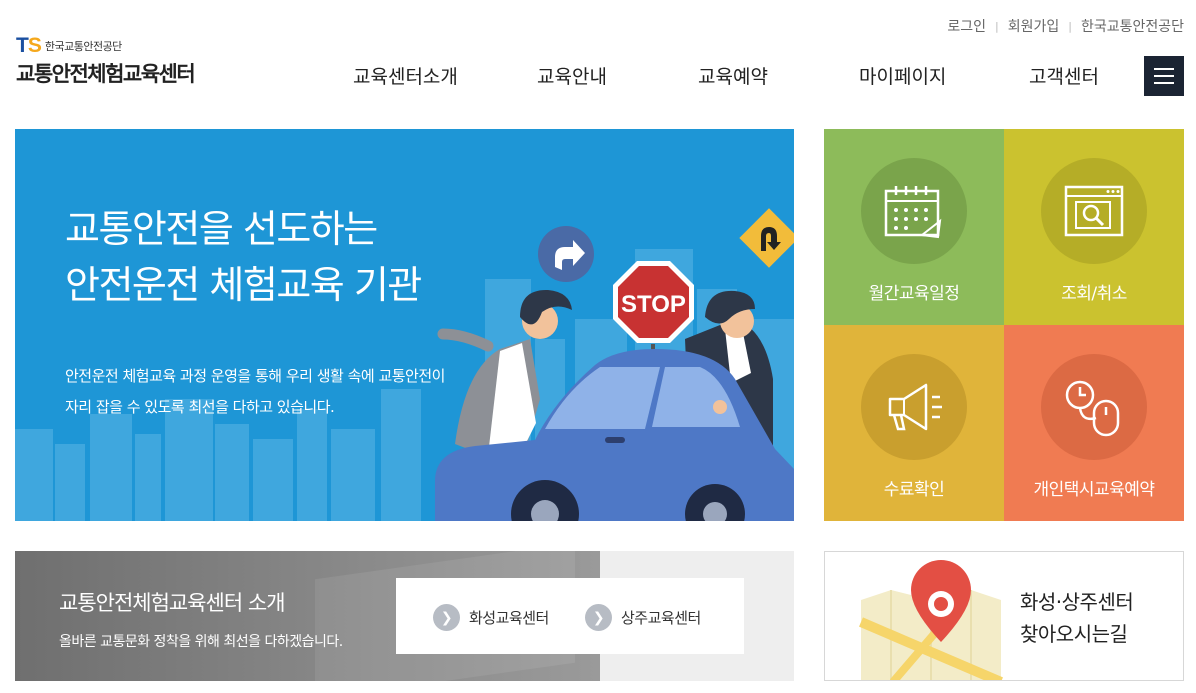 This screenshot has width=1196, height=693. What do you see at coordinates (966, 26) in the screenshot?
I see `login-link: 로그인` at bounding box center [966, 26].